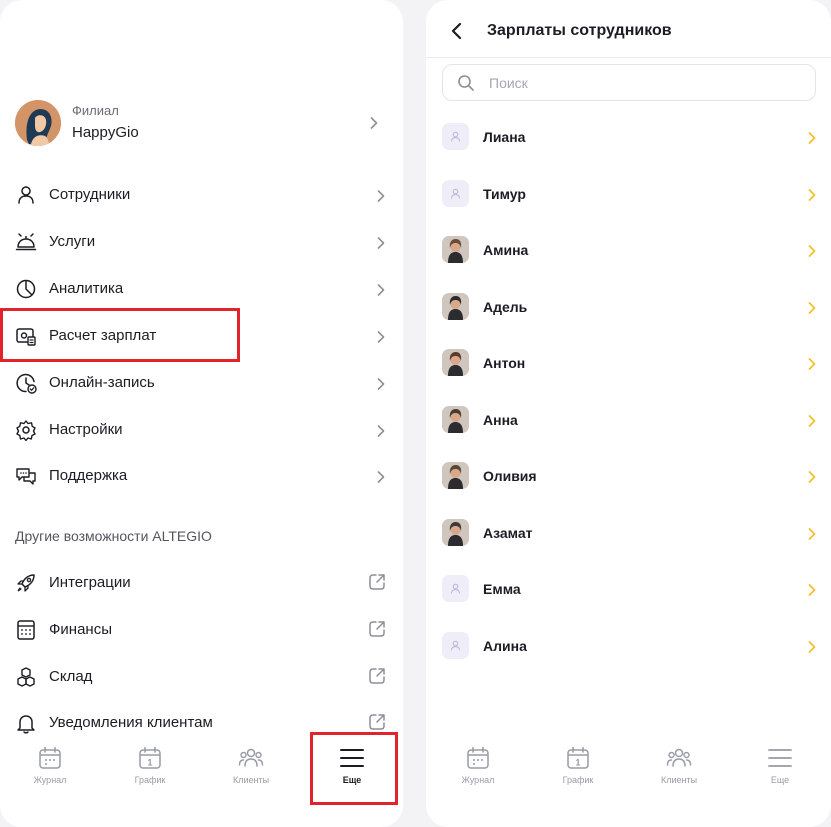 The image size is (831, 827). I want to click on employee-name: Оливия, so click(510, 476).